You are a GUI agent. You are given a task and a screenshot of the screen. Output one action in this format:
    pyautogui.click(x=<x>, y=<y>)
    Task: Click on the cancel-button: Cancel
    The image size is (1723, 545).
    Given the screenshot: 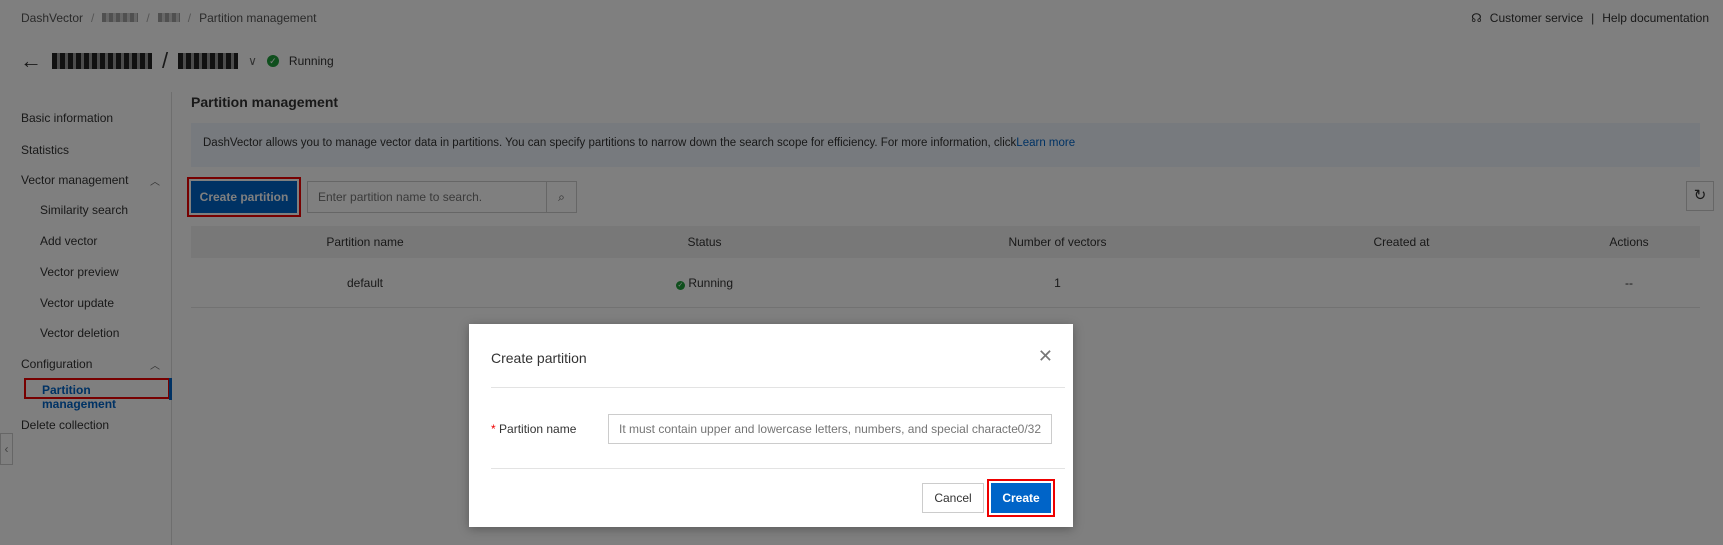 What is the action you would take?
    pyautogui.click(x=953, y=498)
    